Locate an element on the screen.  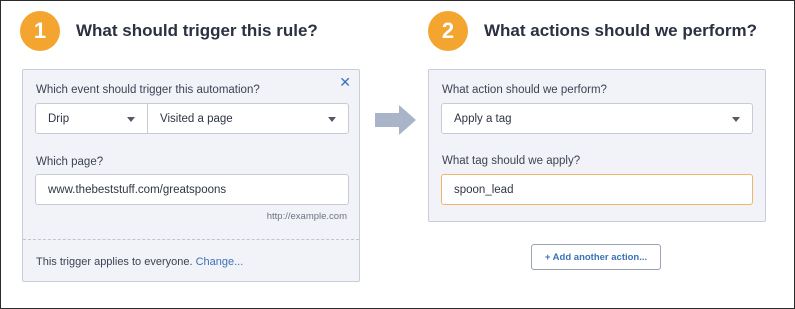
page-hint: http://example.com is located at coordinates (306, 216).